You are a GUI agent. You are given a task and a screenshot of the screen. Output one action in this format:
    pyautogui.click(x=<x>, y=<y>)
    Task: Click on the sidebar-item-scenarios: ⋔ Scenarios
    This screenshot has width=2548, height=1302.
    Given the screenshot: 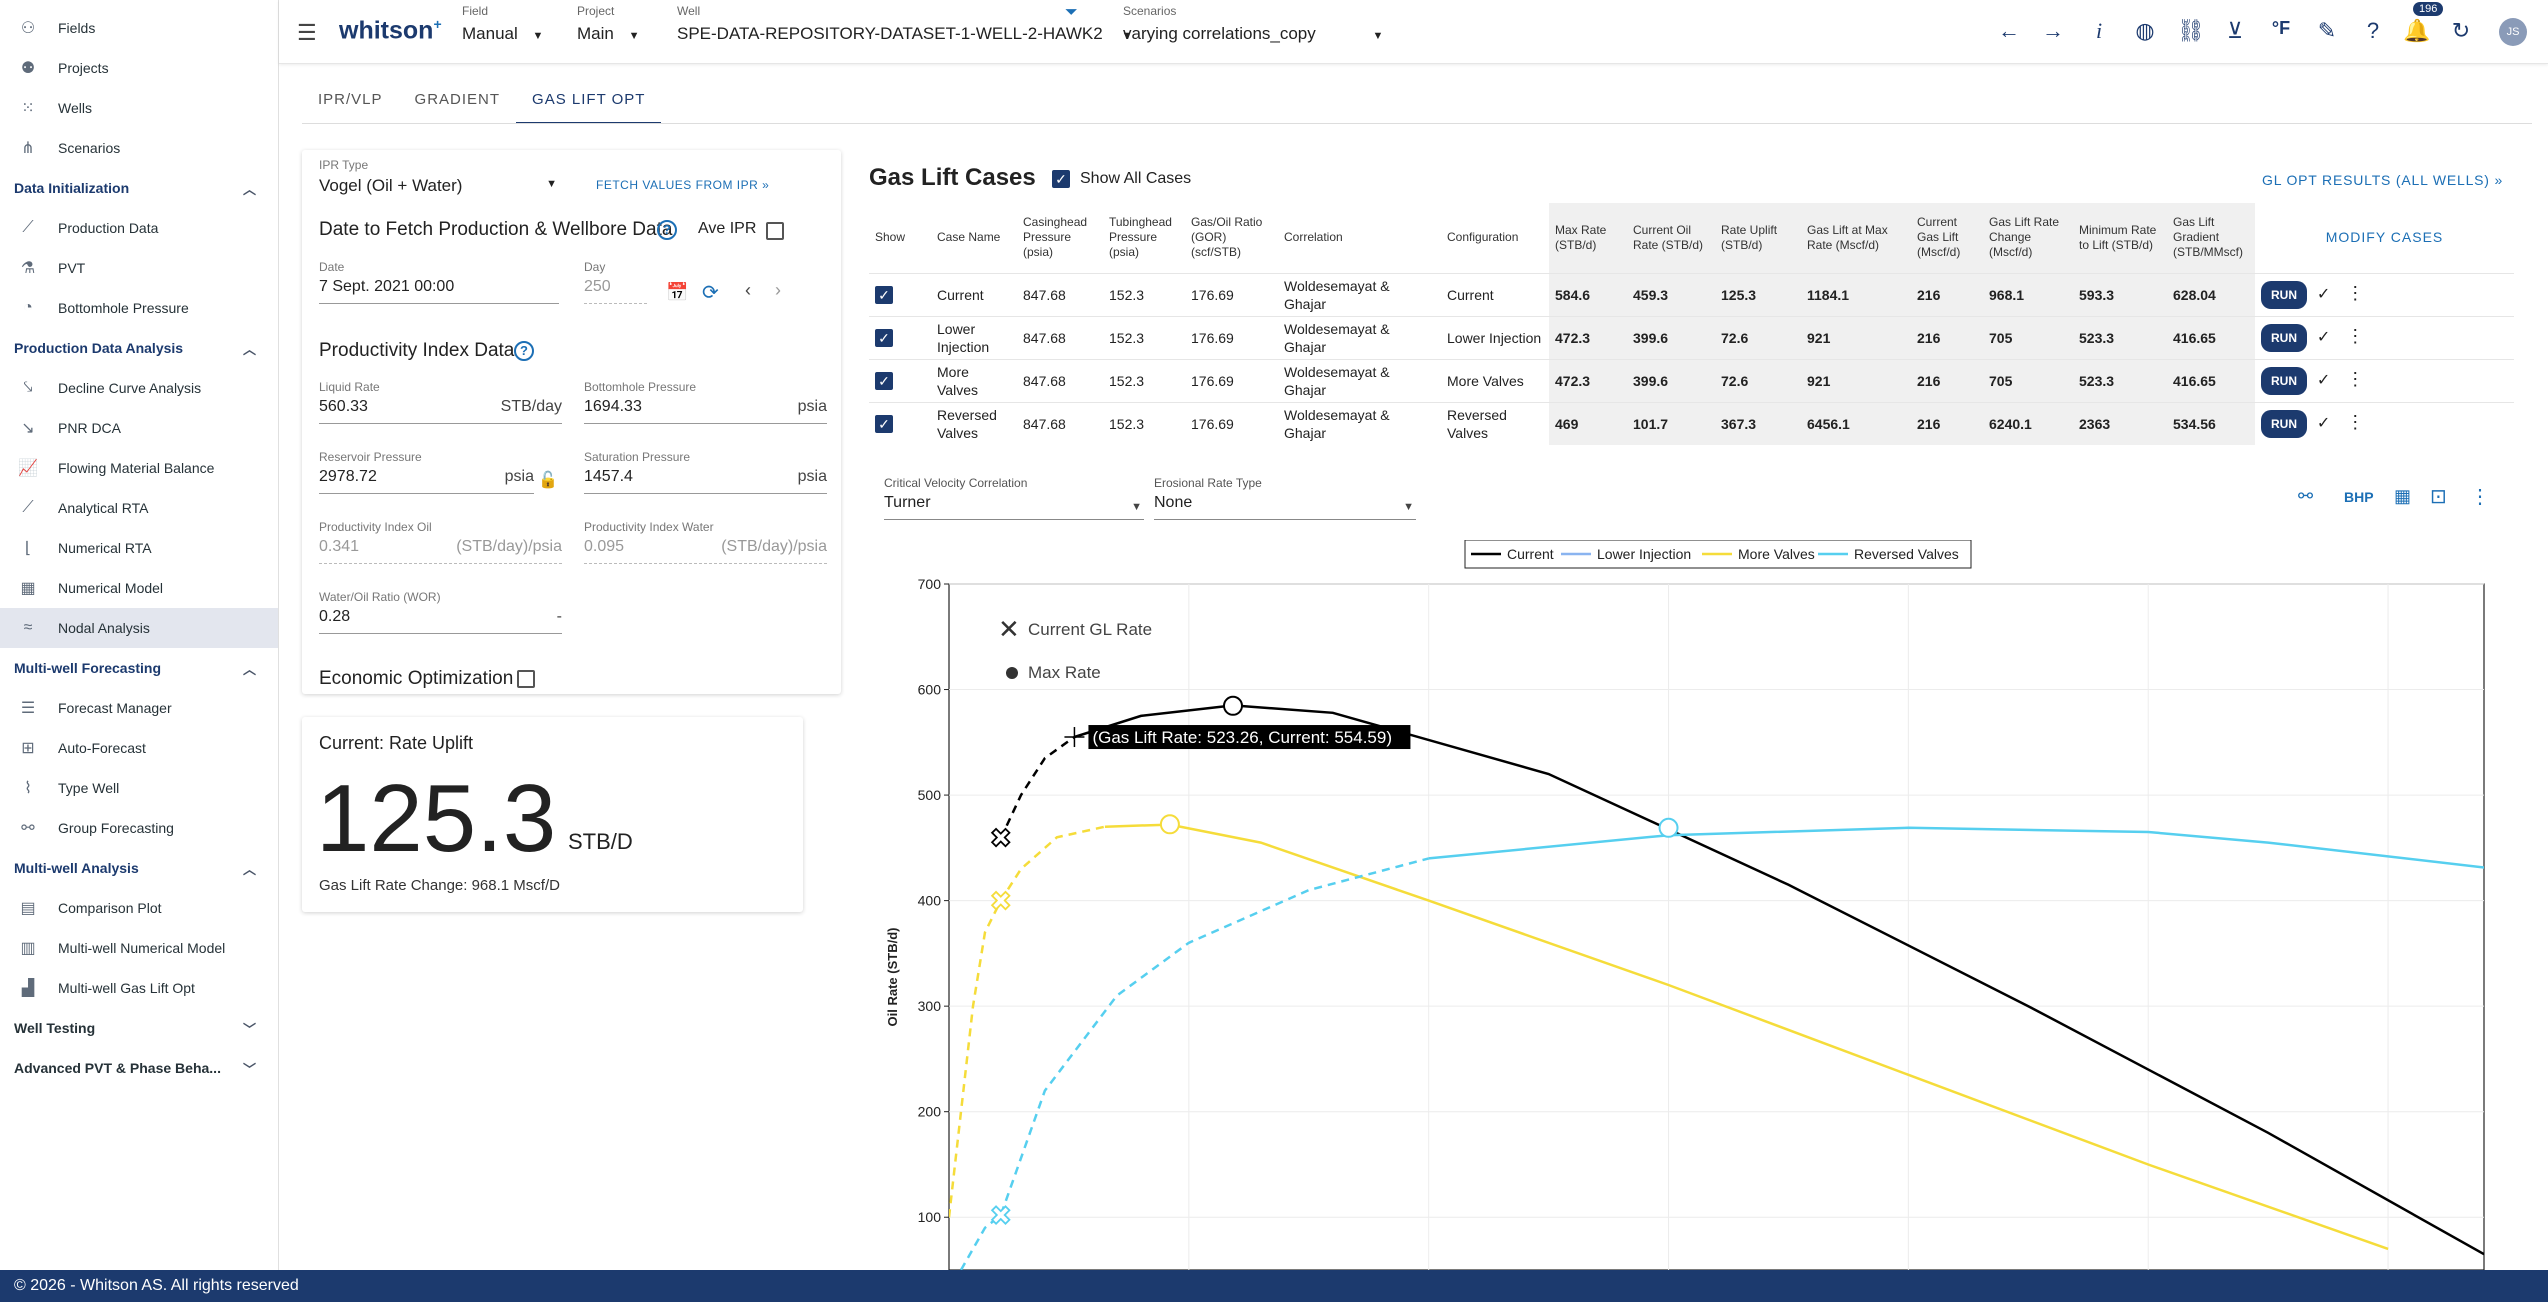 What is the action you would take?
    pyautogui.click(x=139, y=148)
    